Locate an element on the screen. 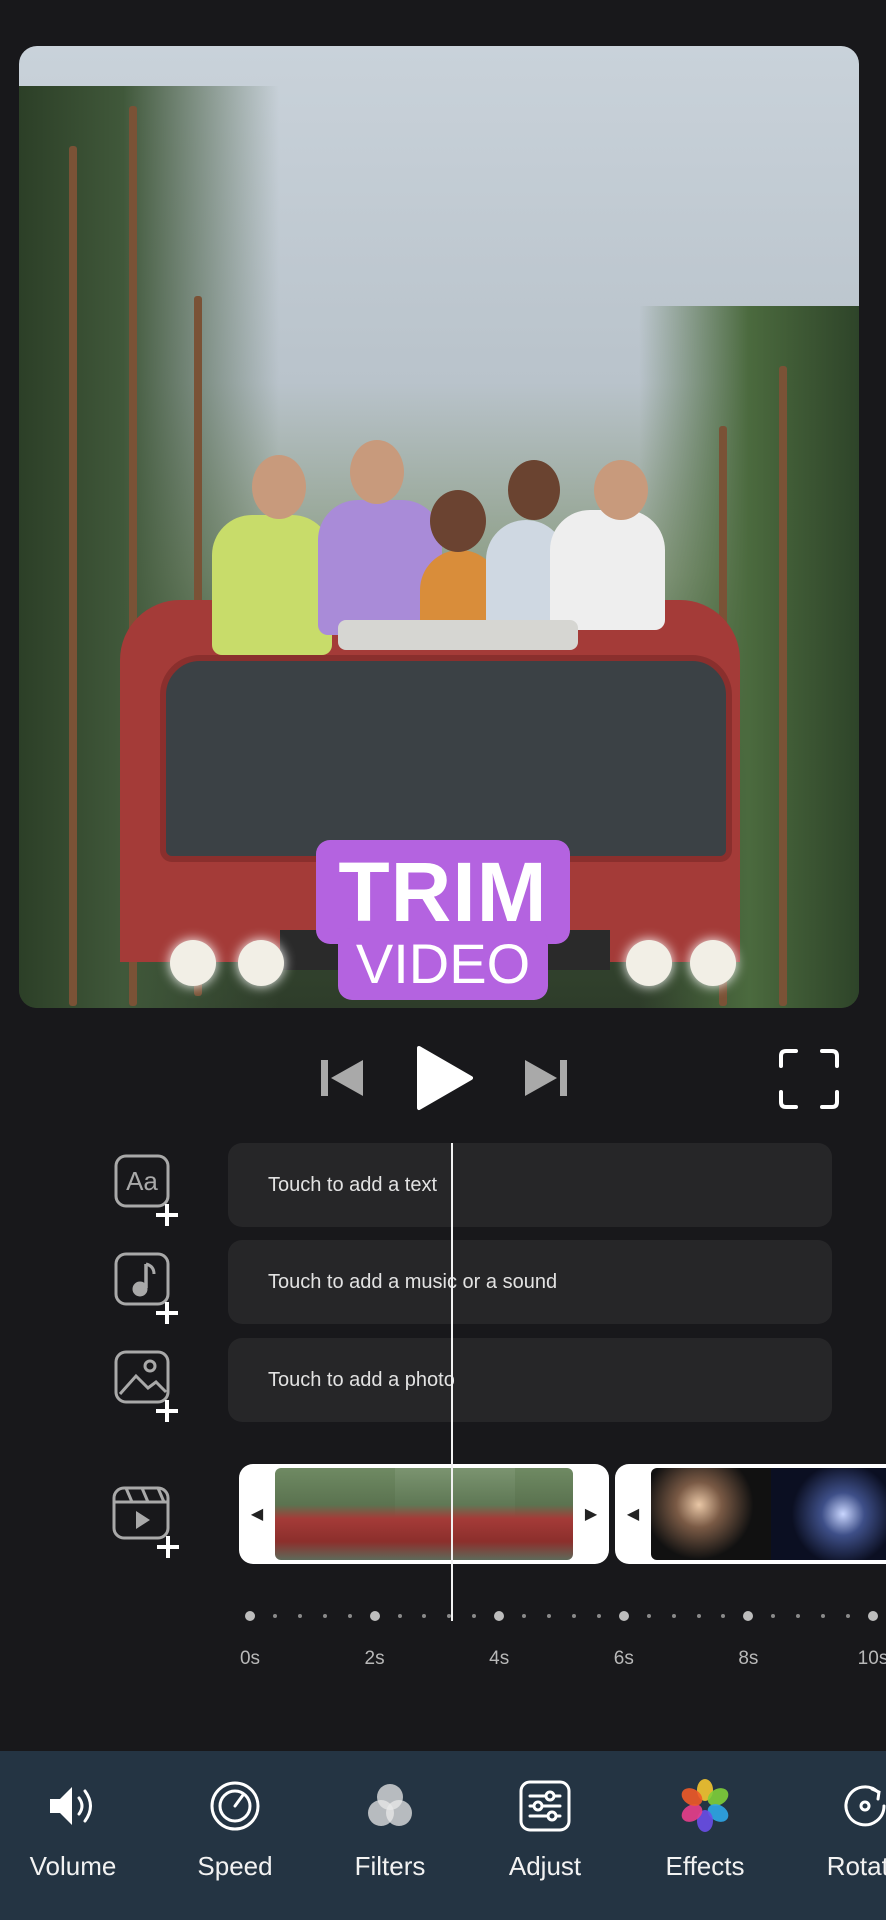 The image size is (886, 1920). svg-text: Aa is located at coordinates (142, 1181).